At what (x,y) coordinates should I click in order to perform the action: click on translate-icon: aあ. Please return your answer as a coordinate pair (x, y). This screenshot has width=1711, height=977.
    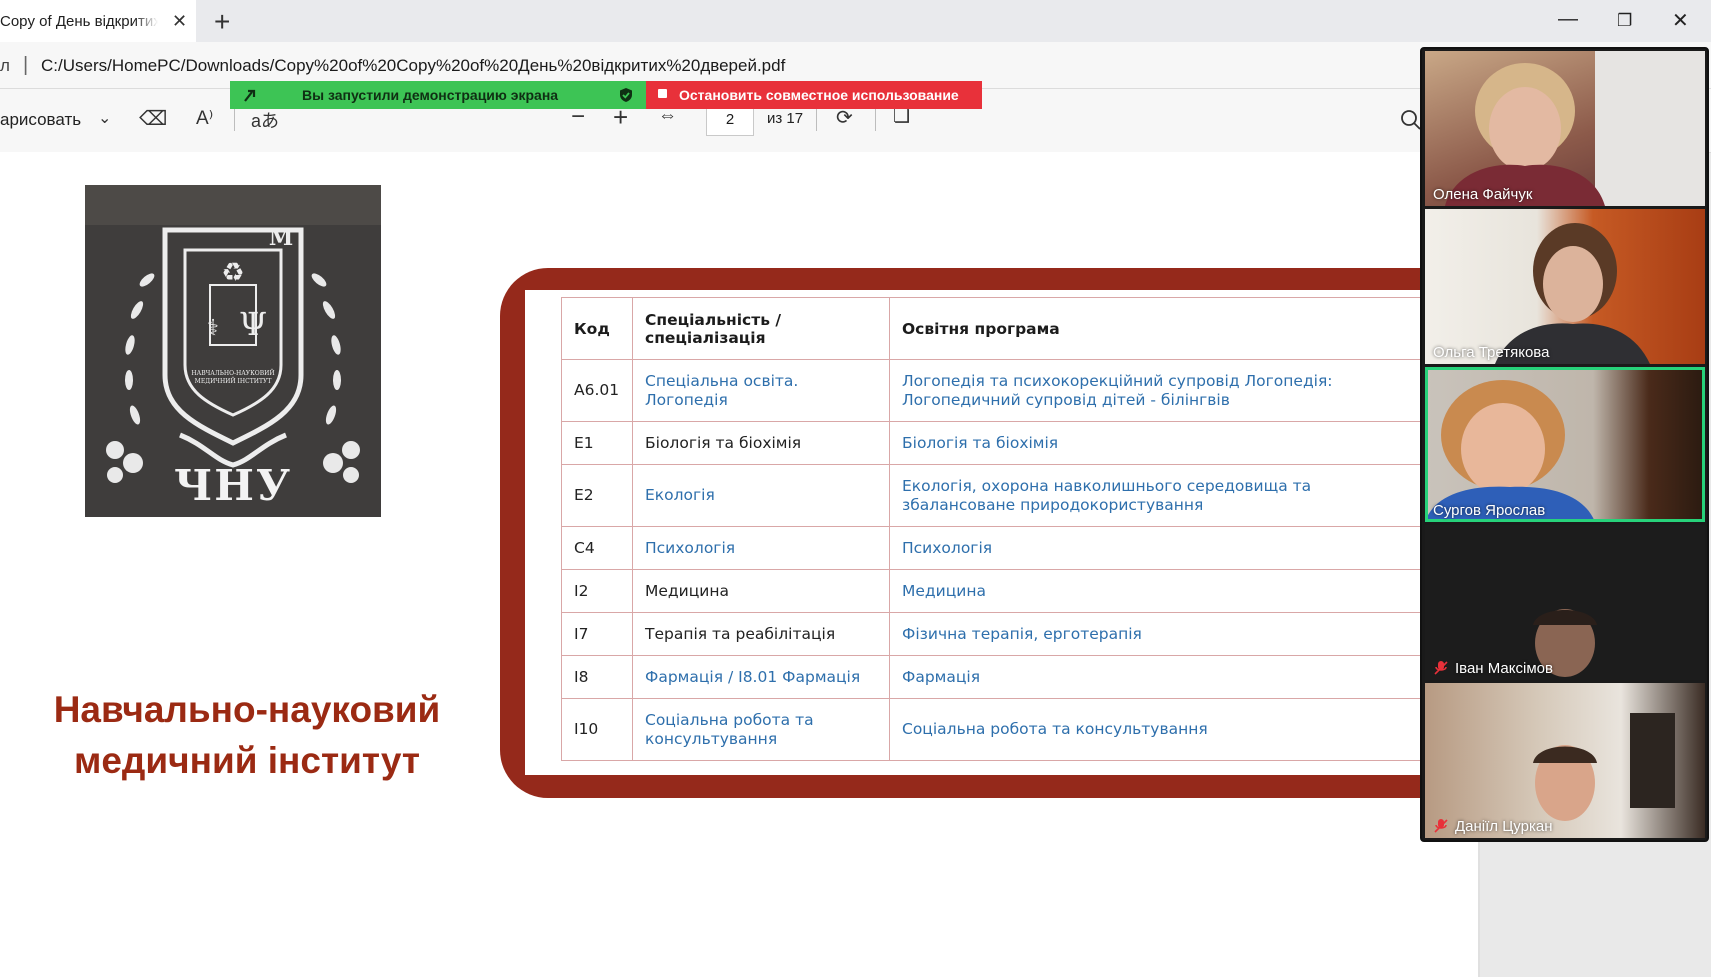
    Looking at the image, I should click on (265, 120).